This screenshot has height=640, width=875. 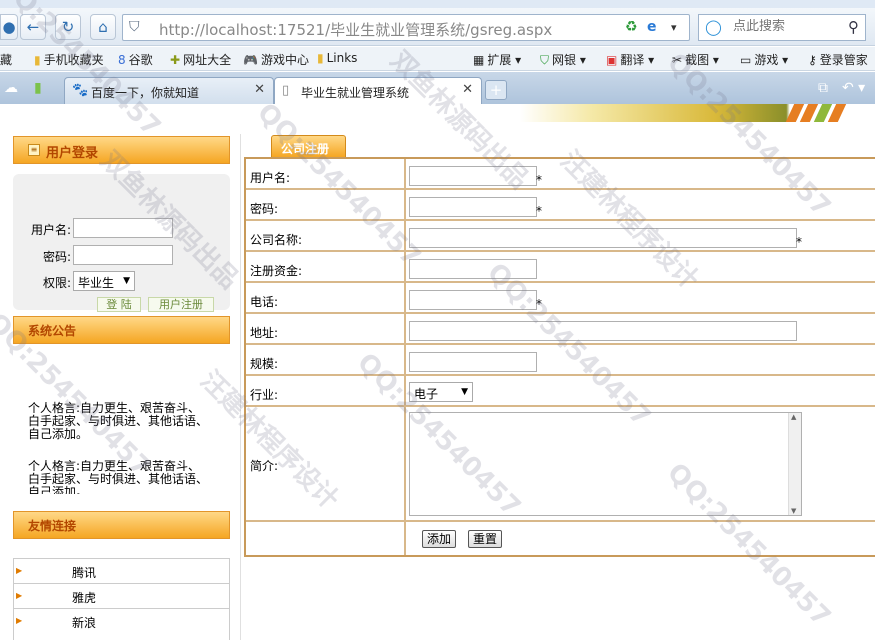 I want to click on toolbar-bank: ⛉ 网银 ▾, so click(x=563, y=59).